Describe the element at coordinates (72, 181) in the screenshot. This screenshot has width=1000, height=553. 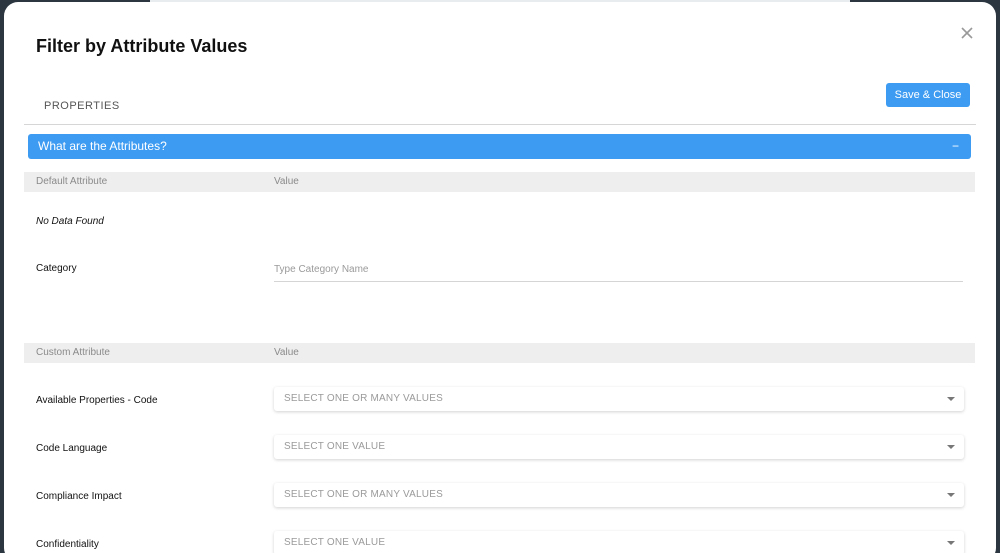
I see `default-attribute-col: Default Attribute` at that location.